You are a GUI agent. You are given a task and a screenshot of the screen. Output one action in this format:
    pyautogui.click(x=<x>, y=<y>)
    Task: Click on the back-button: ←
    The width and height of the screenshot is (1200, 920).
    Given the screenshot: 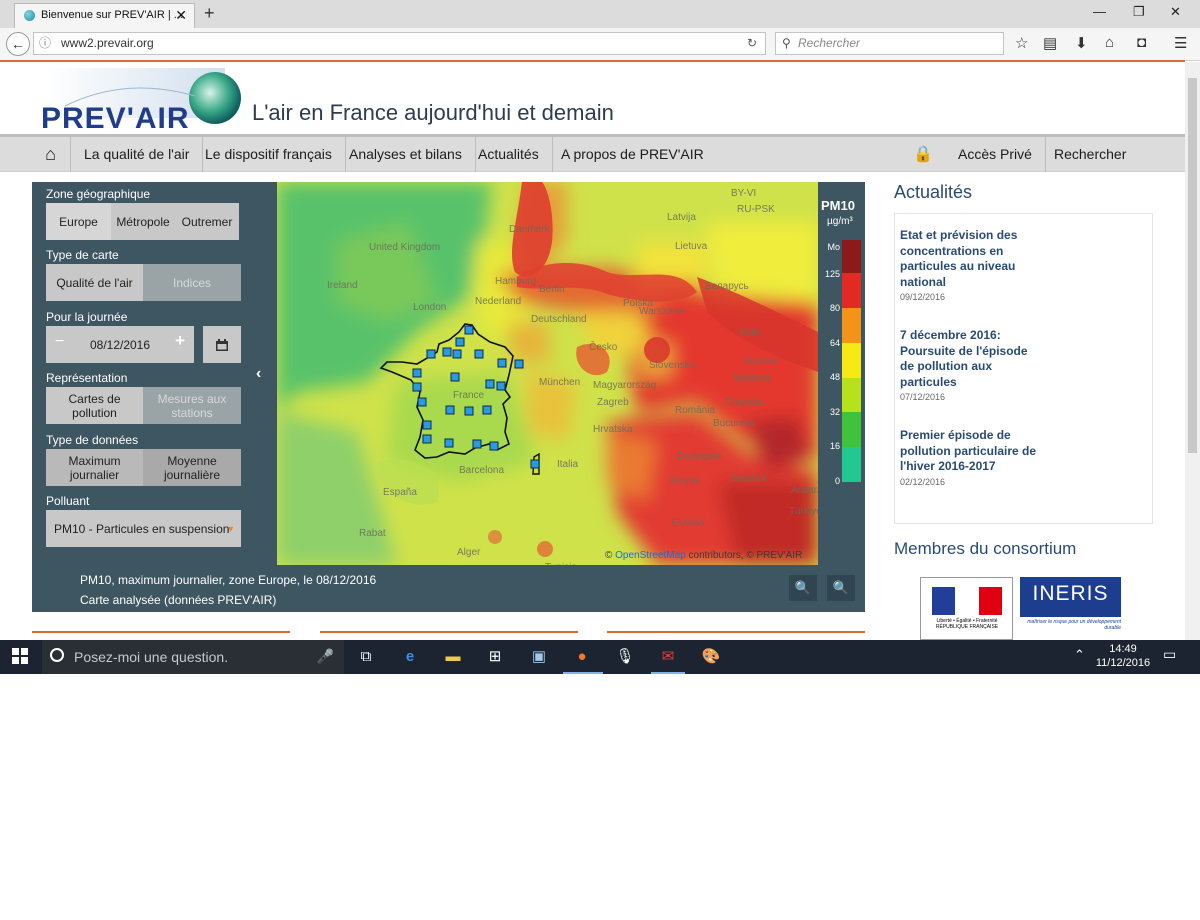 What is the action you would take?
    pyautogui.click(x=18, y=44)
    